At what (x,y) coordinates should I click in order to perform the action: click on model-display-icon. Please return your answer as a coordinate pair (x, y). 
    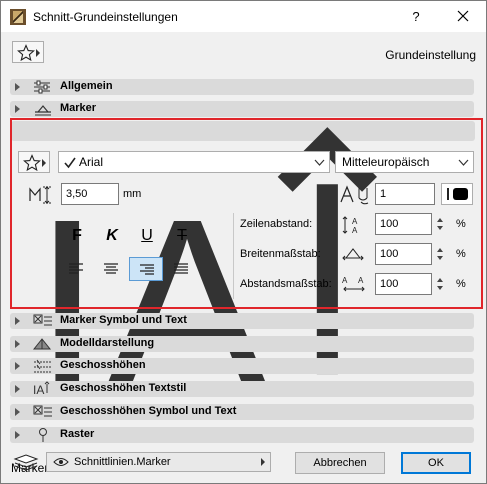
    Looking at the image, I should click on (42, 344).